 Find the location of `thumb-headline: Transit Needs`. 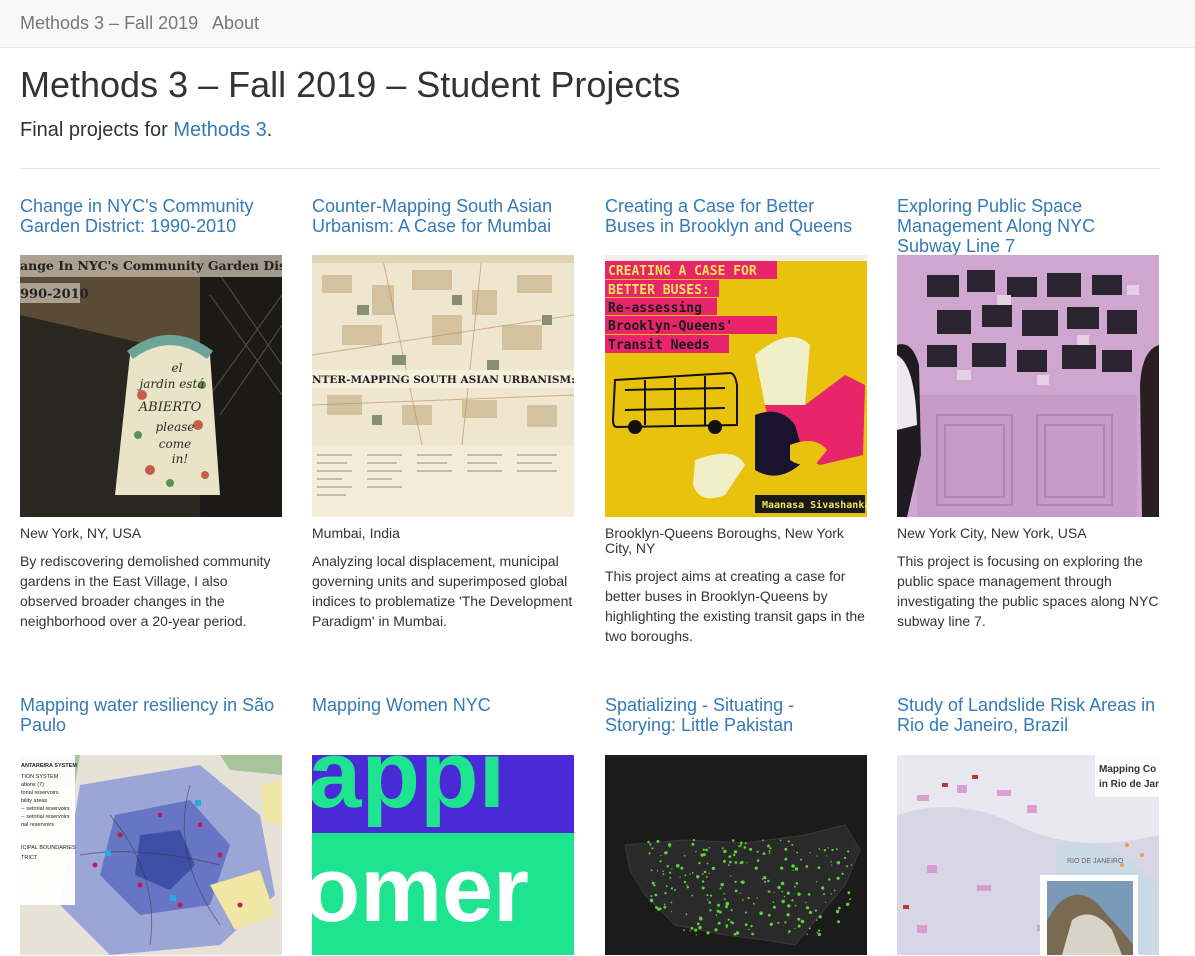

thumb-headline: Transit Needs is located at coordinates (659, 345).